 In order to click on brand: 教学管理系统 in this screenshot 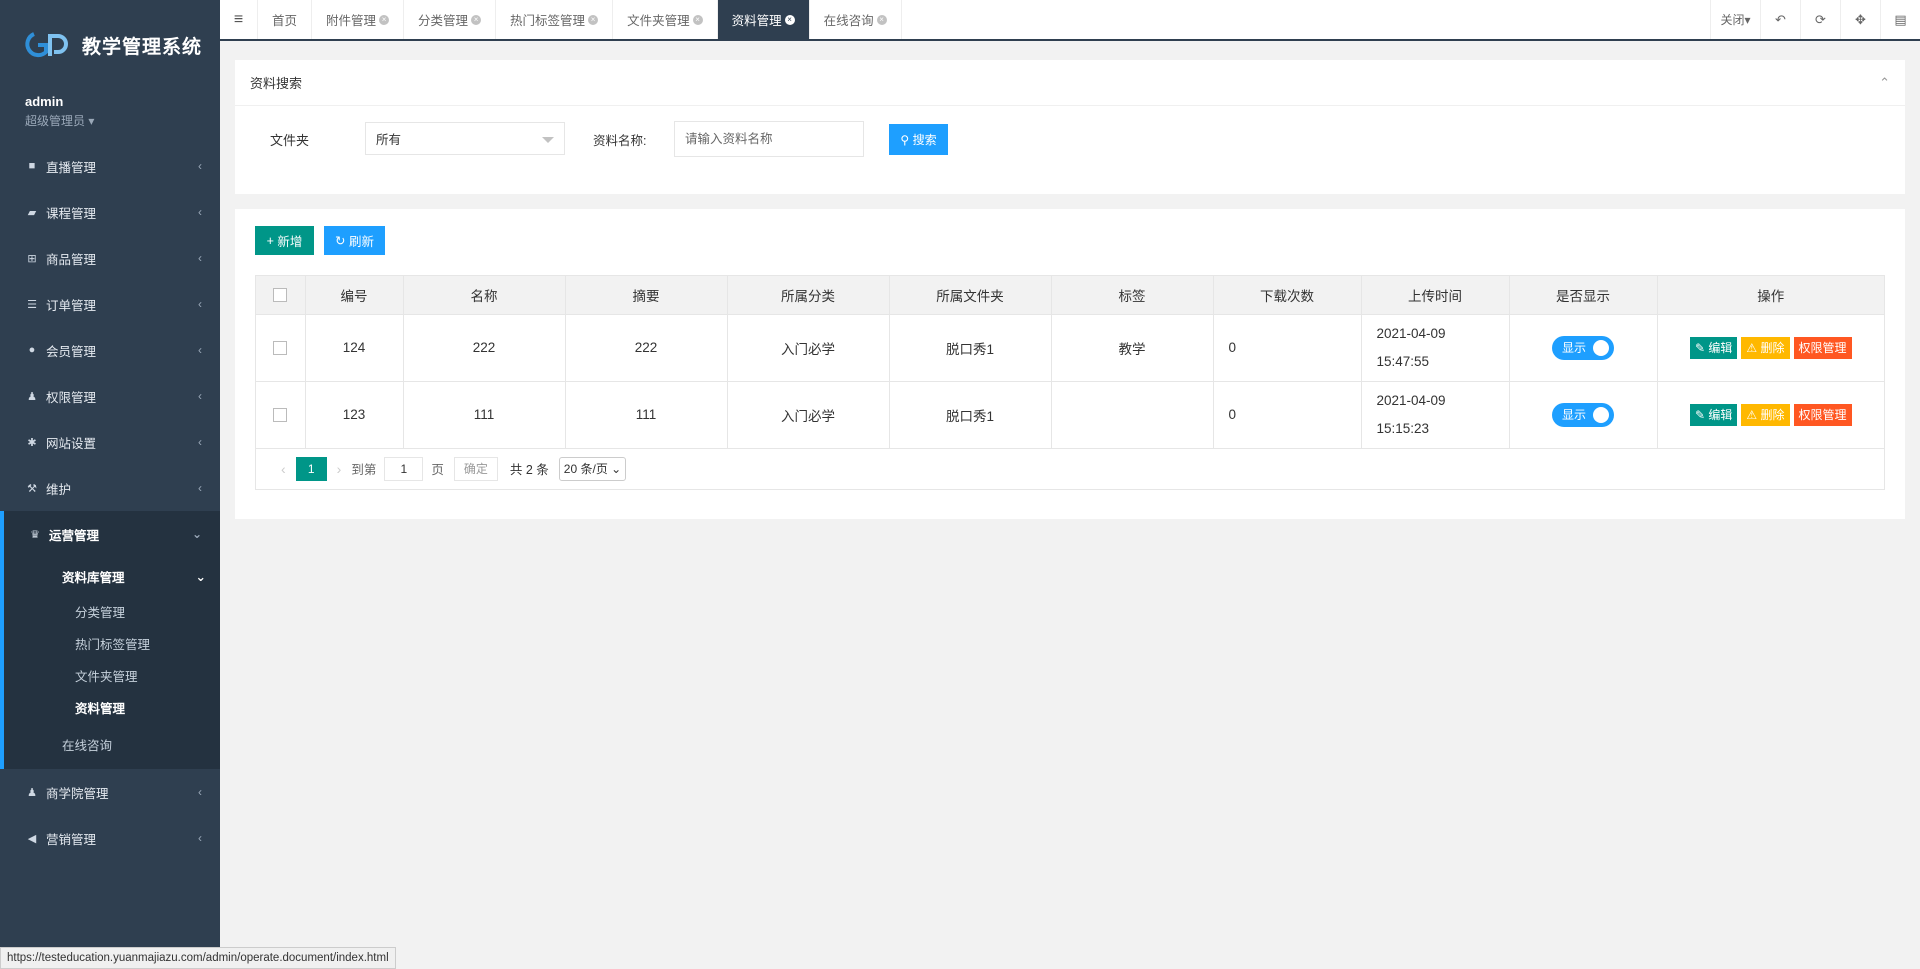, I will do `click(110, 45)`.